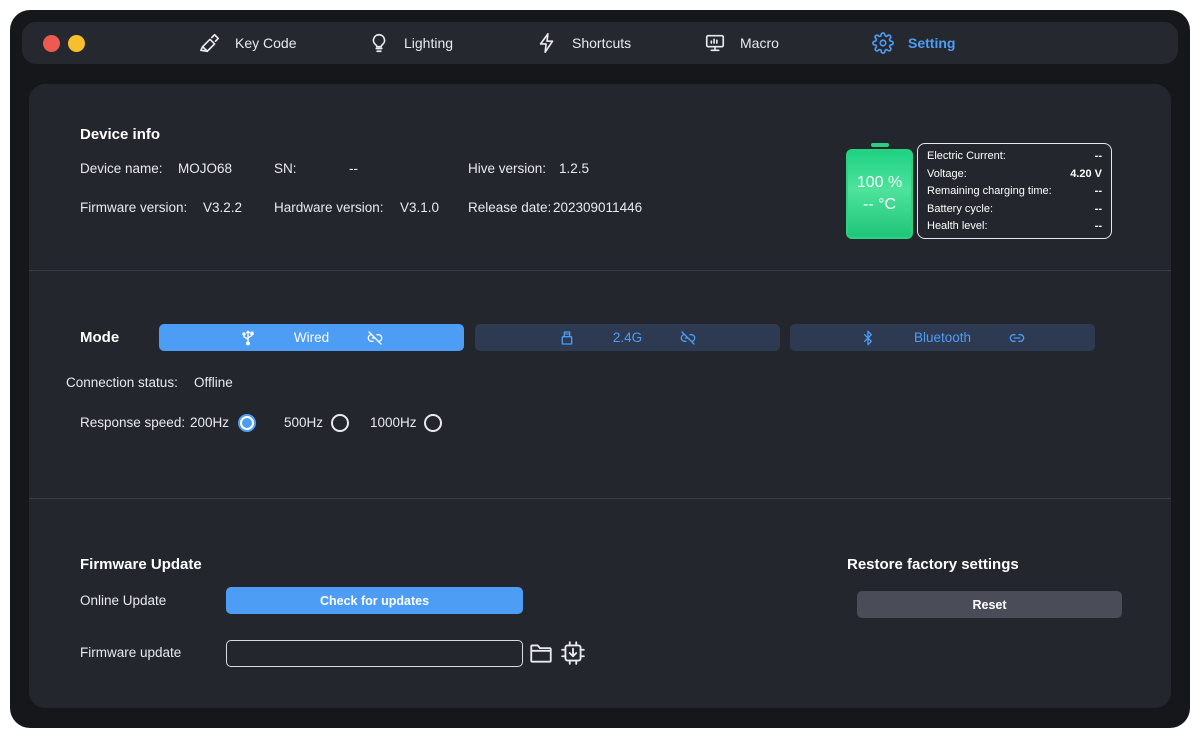 Image resolution: width=1200 pixels, height=738 pixels. What do you see at coordinates (213, 382) in the screenshot?
I see `connection-status-value: Offline` at bounding box center [213, 382].